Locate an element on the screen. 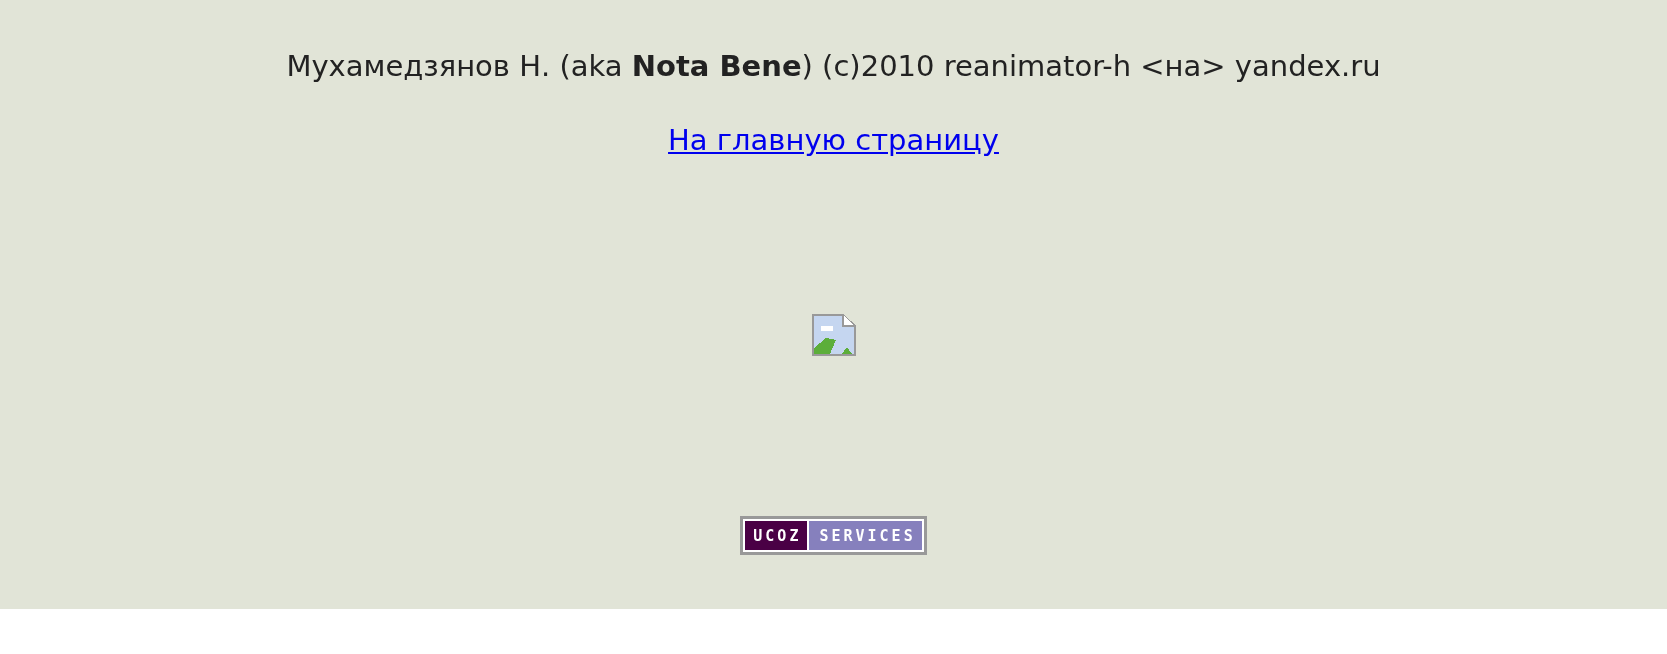  broken-image-icon is located at coordinates (833, 335).